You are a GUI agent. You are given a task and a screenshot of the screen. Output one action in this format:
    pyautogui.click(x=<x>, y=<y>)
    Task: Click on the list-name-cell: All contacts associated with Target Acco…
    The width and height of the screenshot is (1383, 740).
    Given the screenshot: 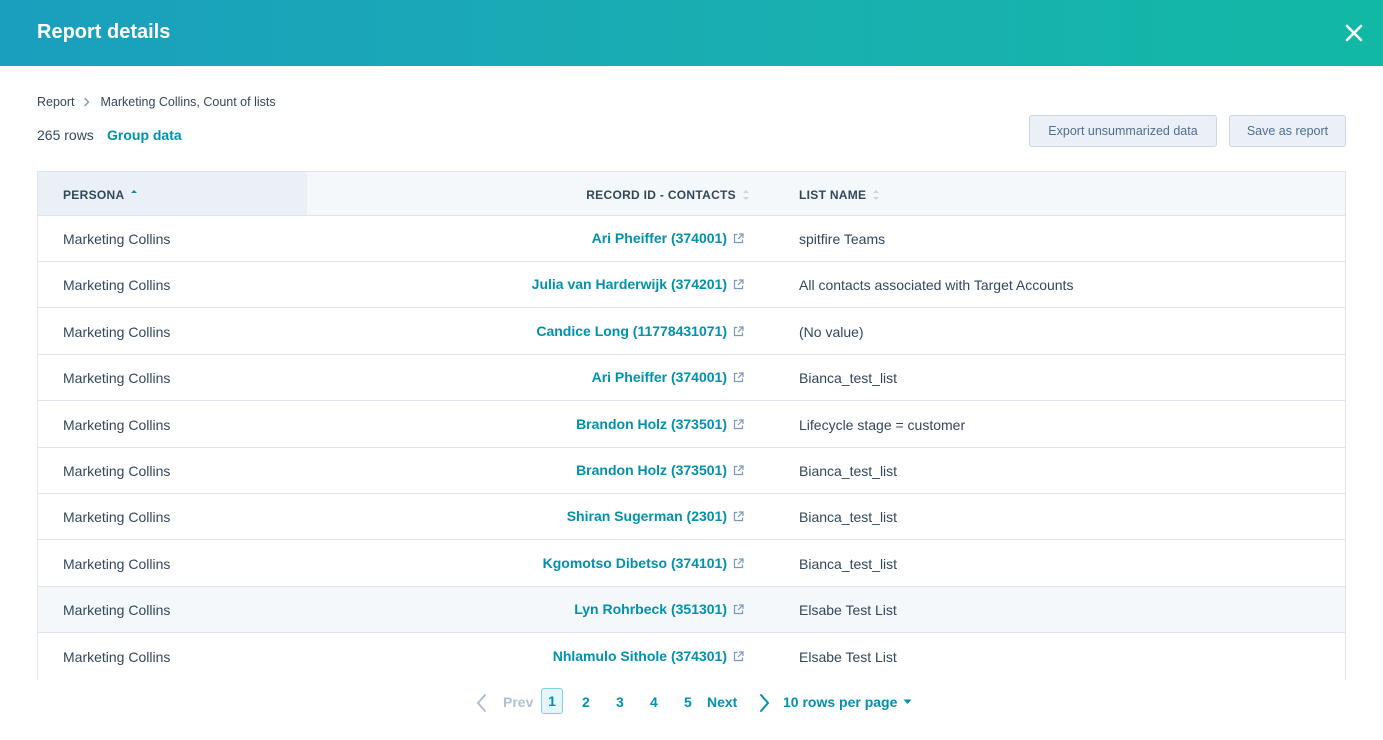 What is the action you would take?
    pyautogui.click(x=936, y=285)
    